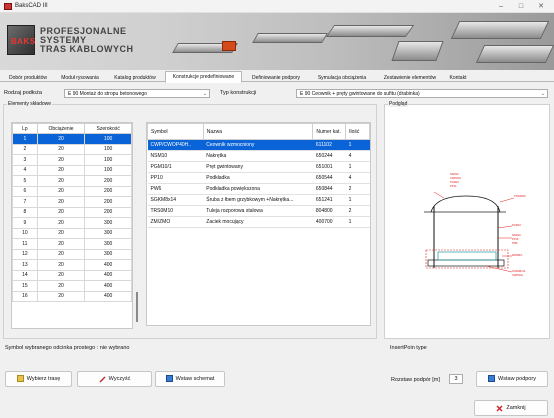  I want to click on table-row: CWP/CWOP40H.. Ceownik wzmocniony 611102 1, so click(258, 145).